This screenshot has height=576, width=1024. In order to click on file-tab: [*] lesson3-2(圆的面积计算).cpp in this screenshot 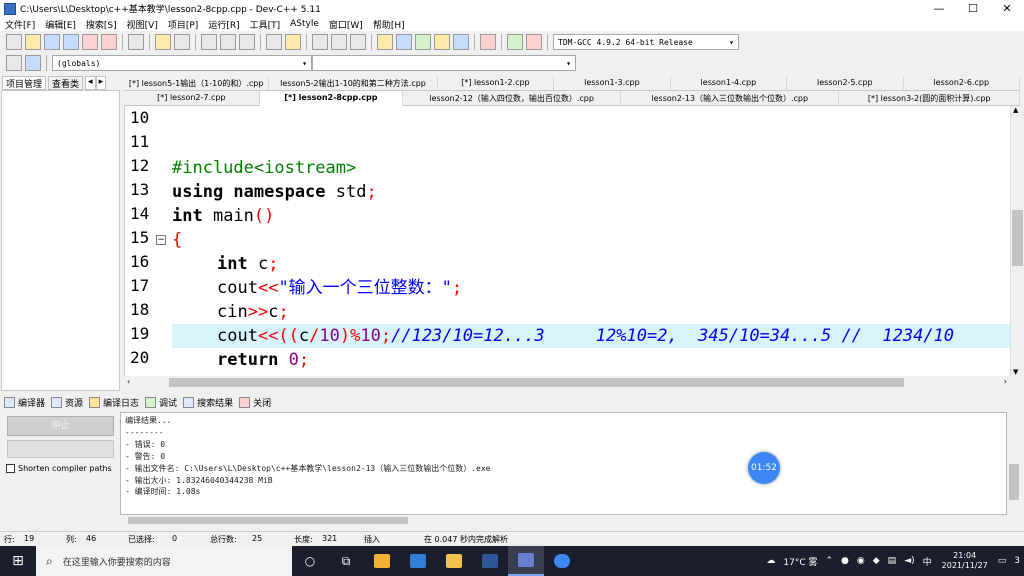, I will do `click(930, 98)`.